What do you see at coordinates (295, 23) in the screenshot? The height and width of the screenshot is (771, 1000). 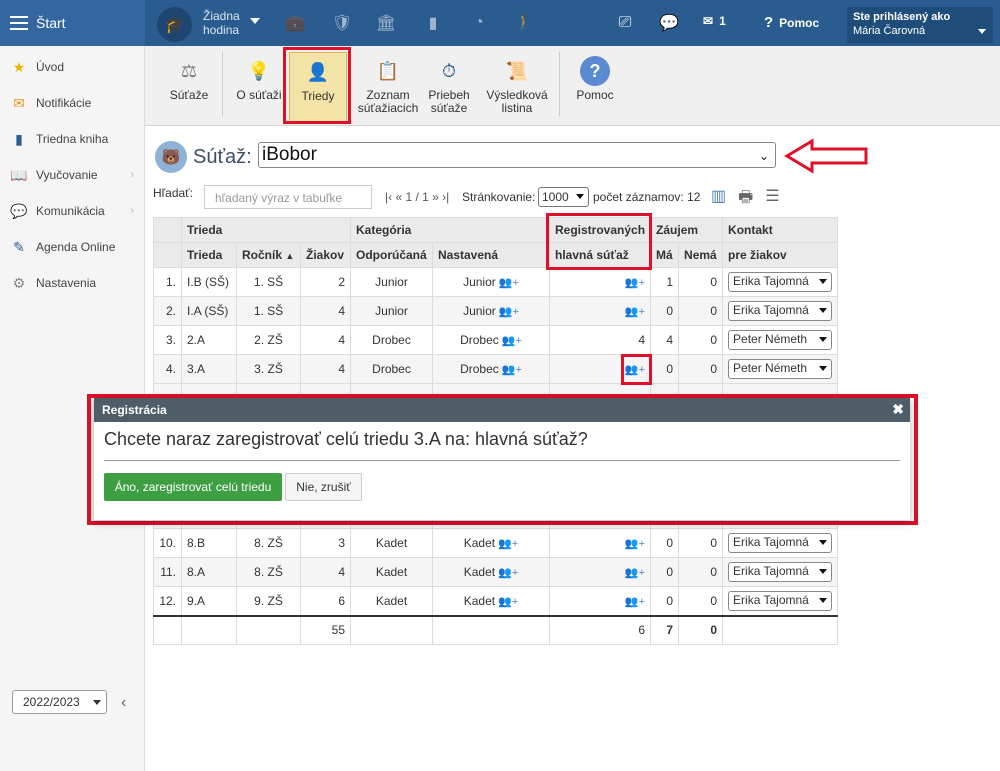 I see `briefcase-icon: 💼` at bounding box center [295, 23].